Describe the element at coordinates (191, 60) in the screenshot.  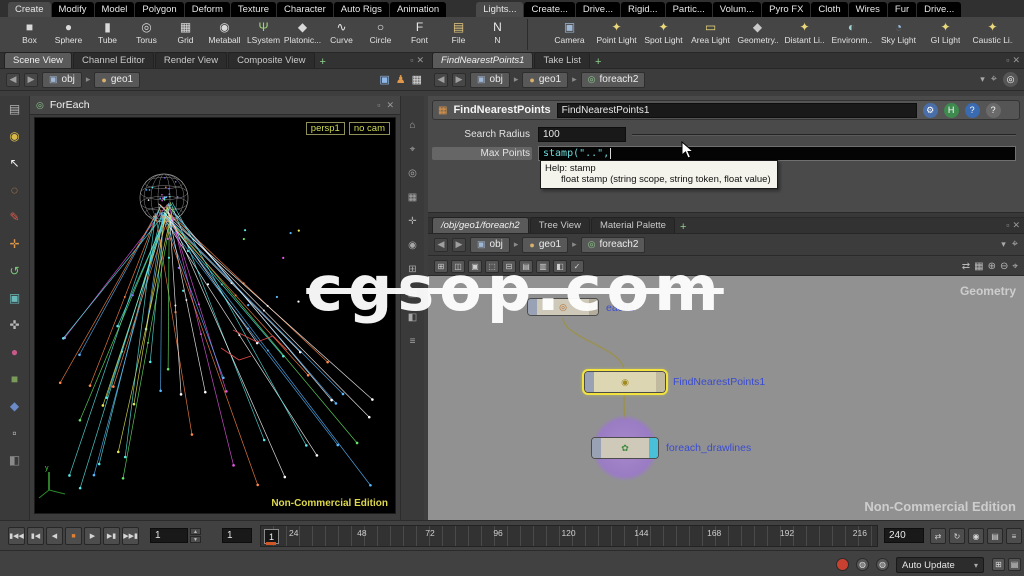
I see `pane-tab: Render View` at that location.